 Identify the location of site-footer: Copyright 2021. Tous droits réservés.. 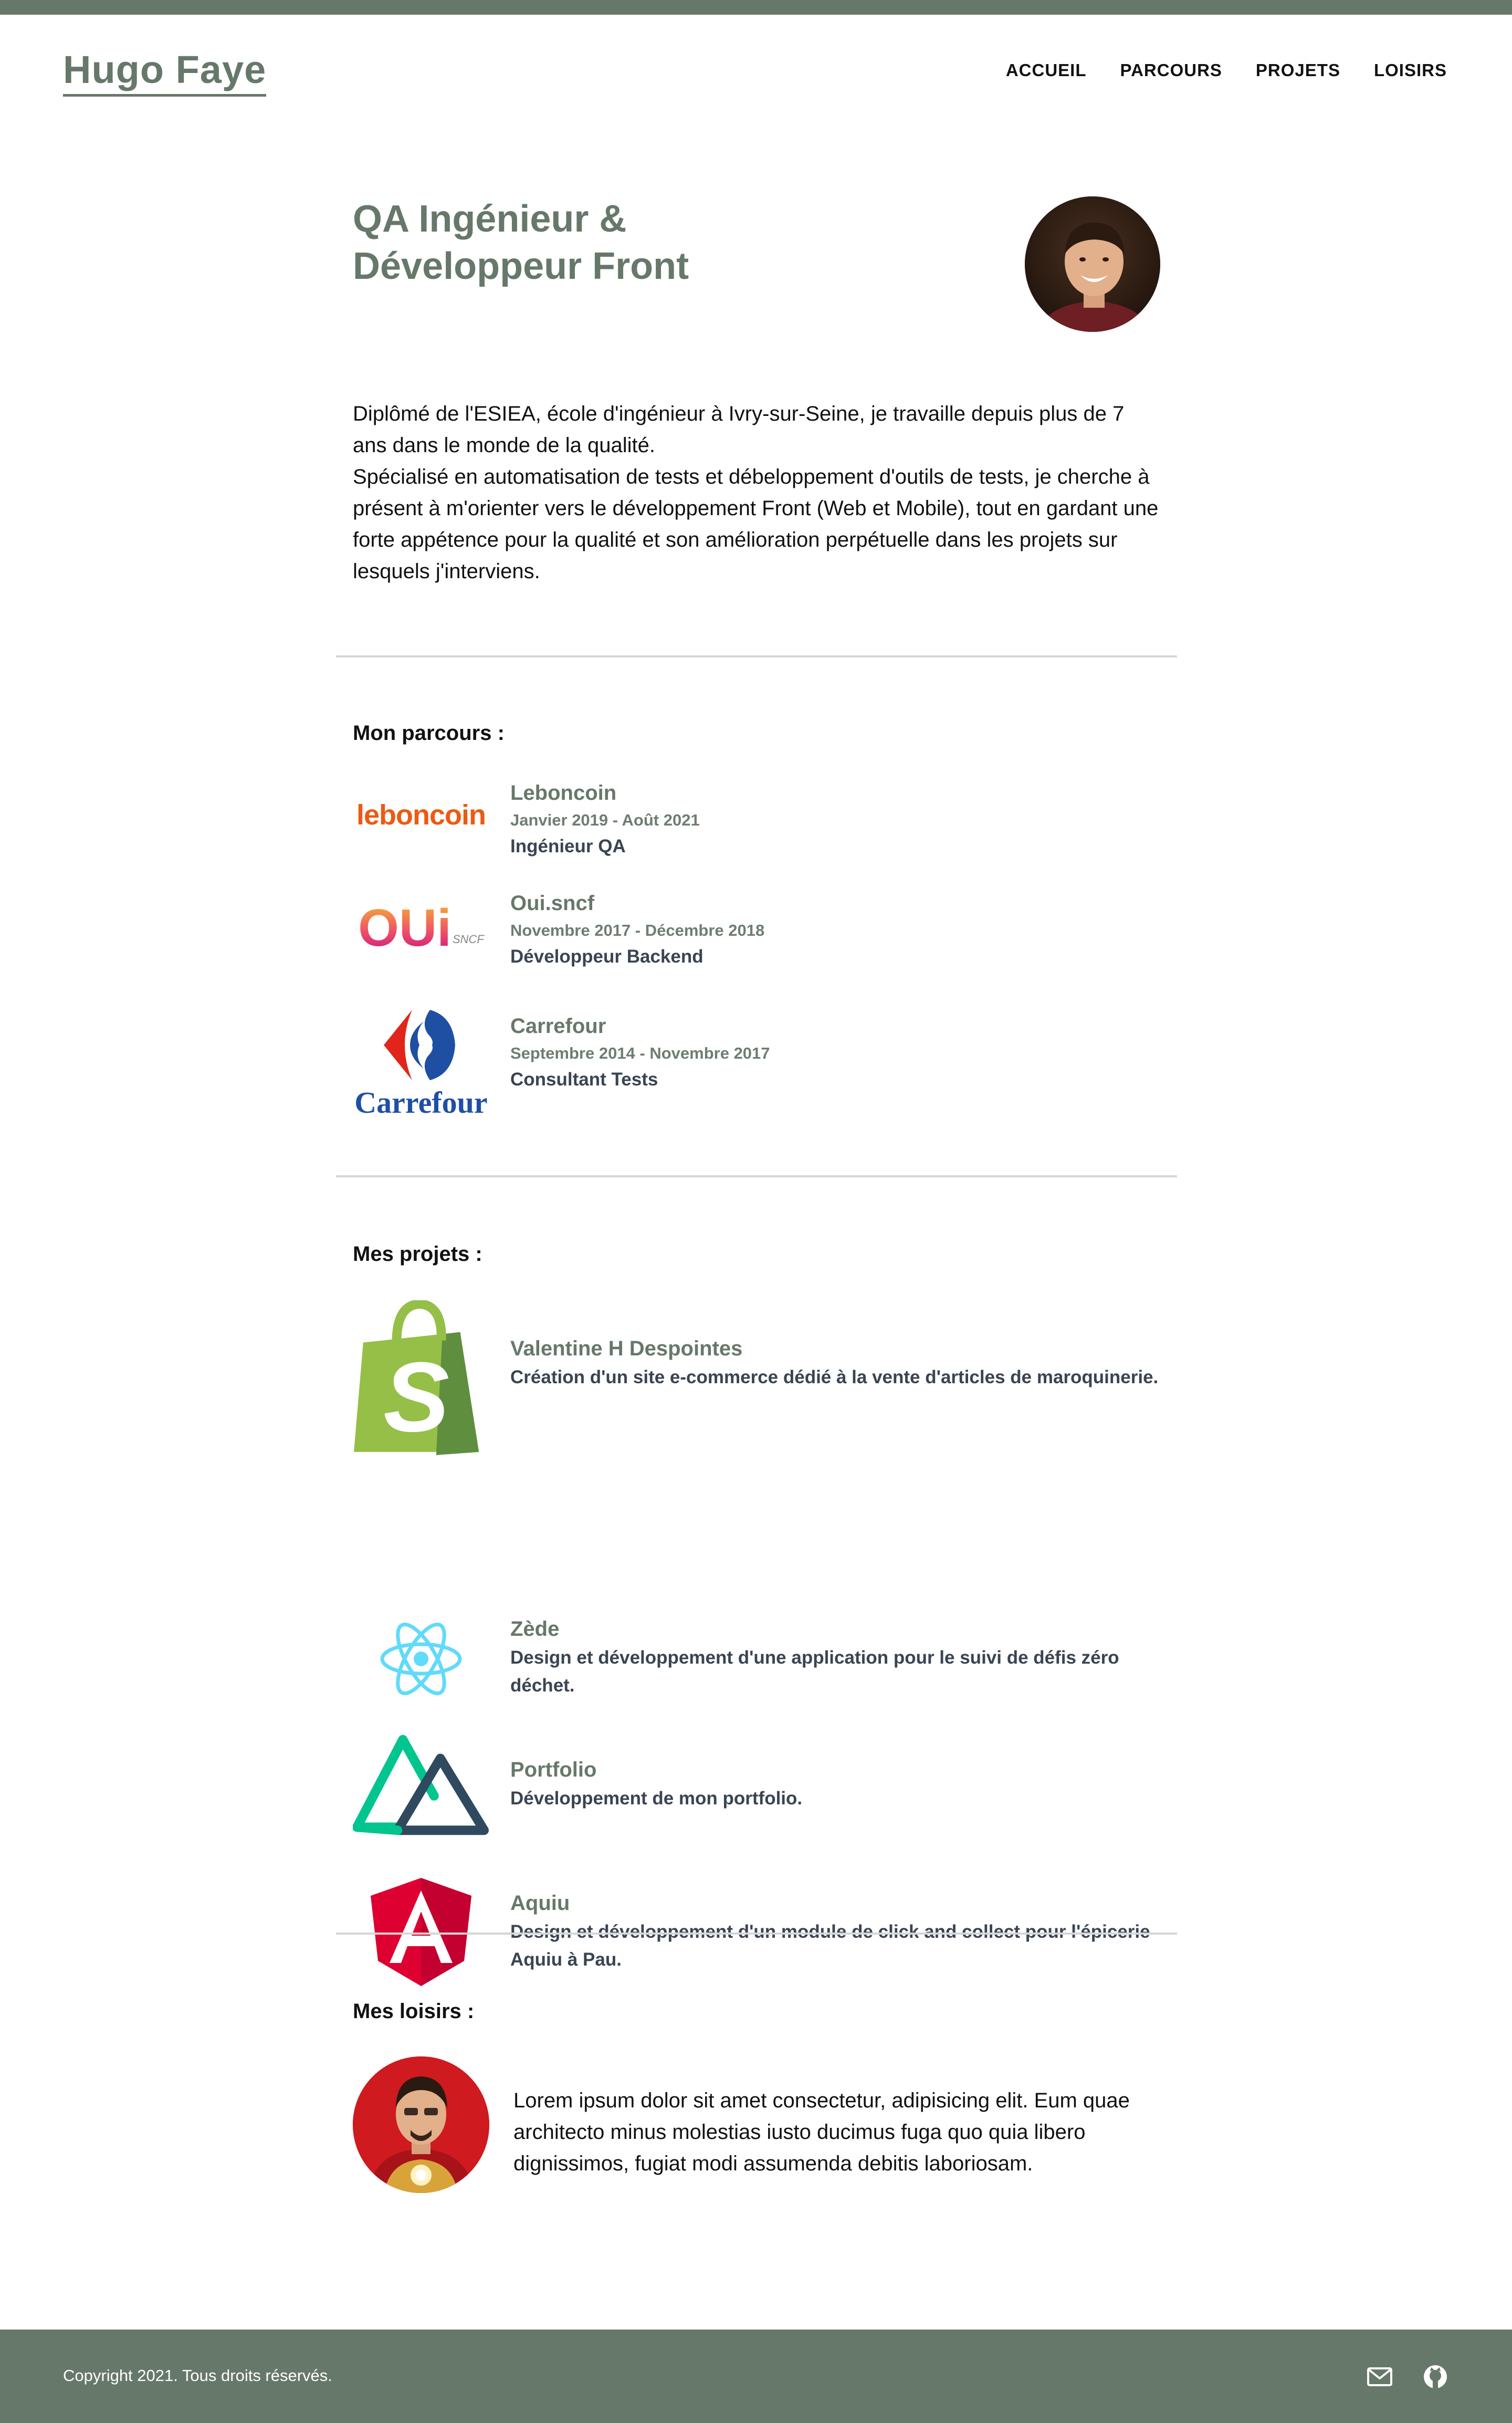
(756, 2377).